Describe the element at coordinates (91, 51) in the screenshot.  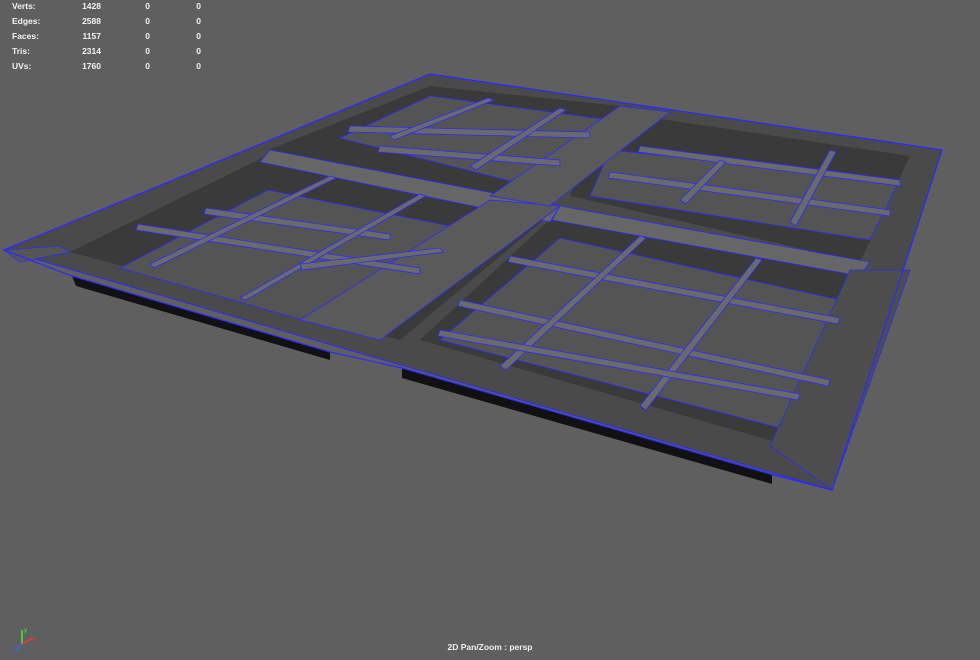
I see `hud-value: 2314` at that location.